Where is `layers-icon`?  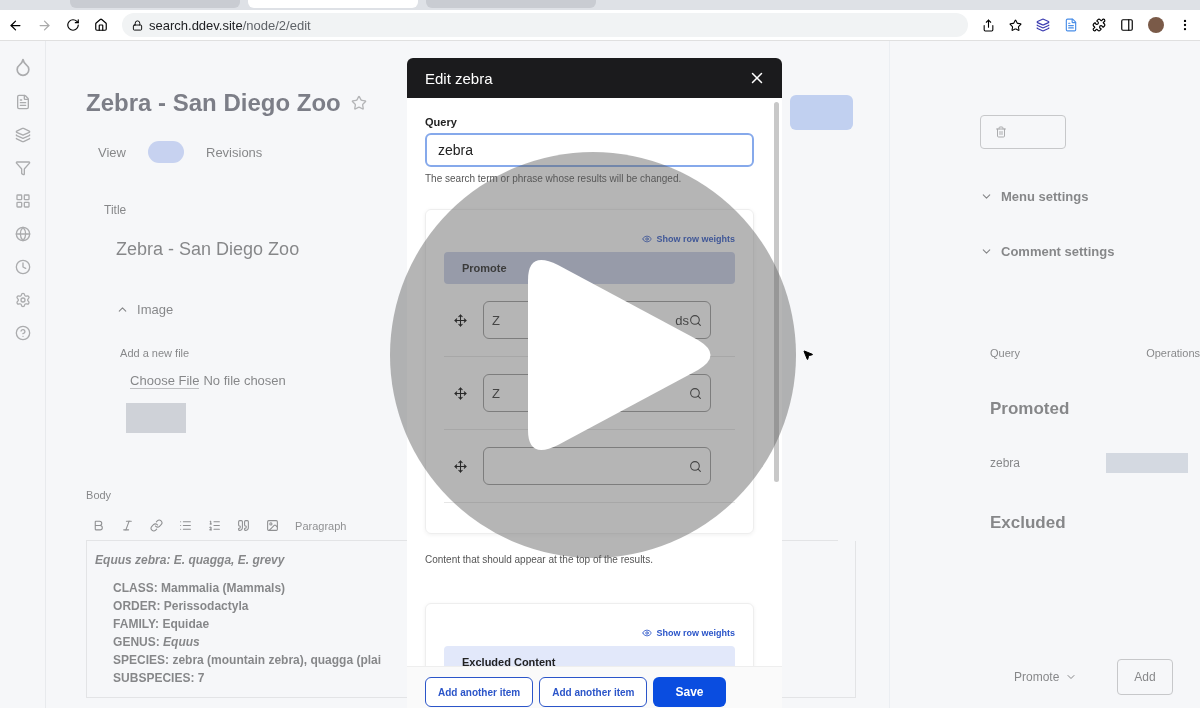 layers-icon is located at coordinates (22, 135).